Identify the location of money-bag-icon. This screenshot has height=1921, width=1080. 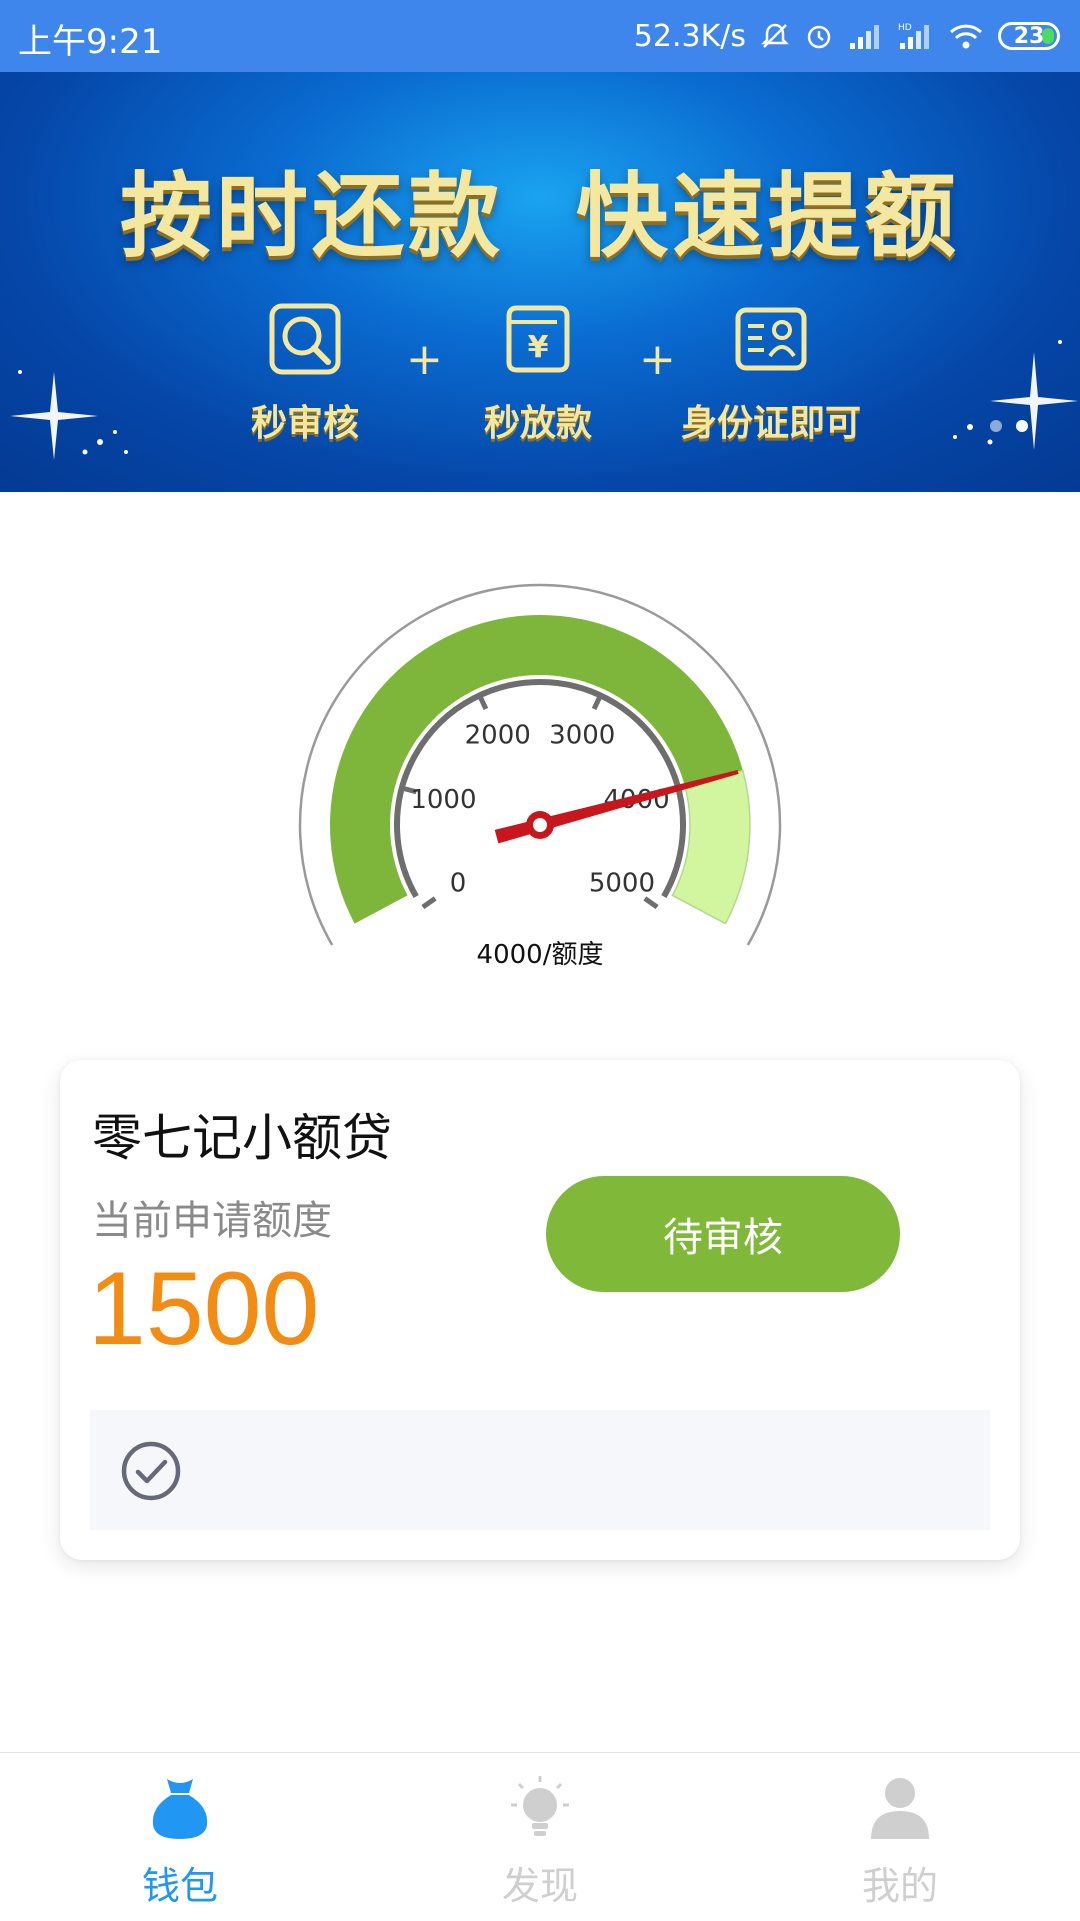
(180, 1809).